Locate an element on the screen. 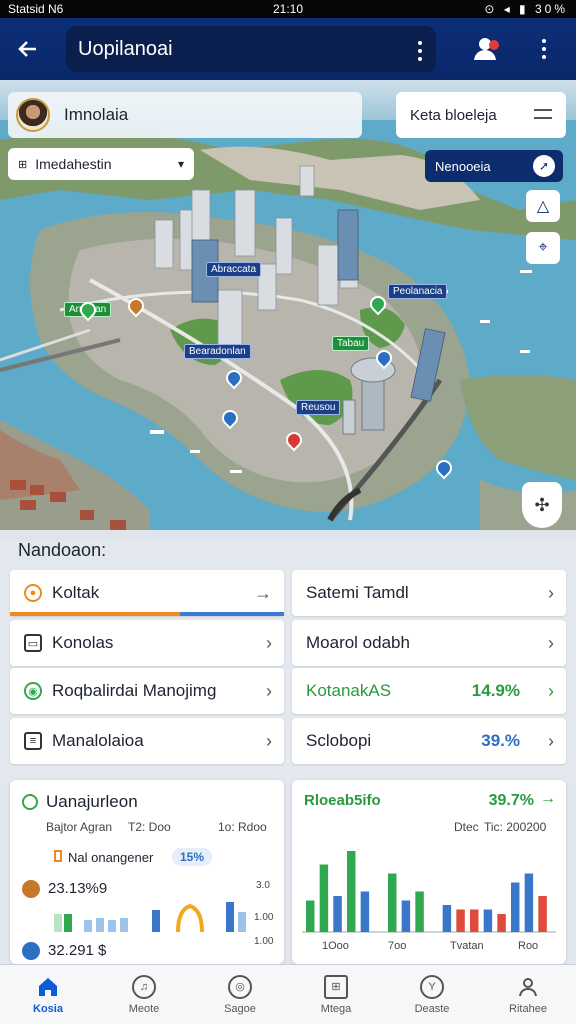  chart-icon: ◉ is located at coordinates (33, 691).